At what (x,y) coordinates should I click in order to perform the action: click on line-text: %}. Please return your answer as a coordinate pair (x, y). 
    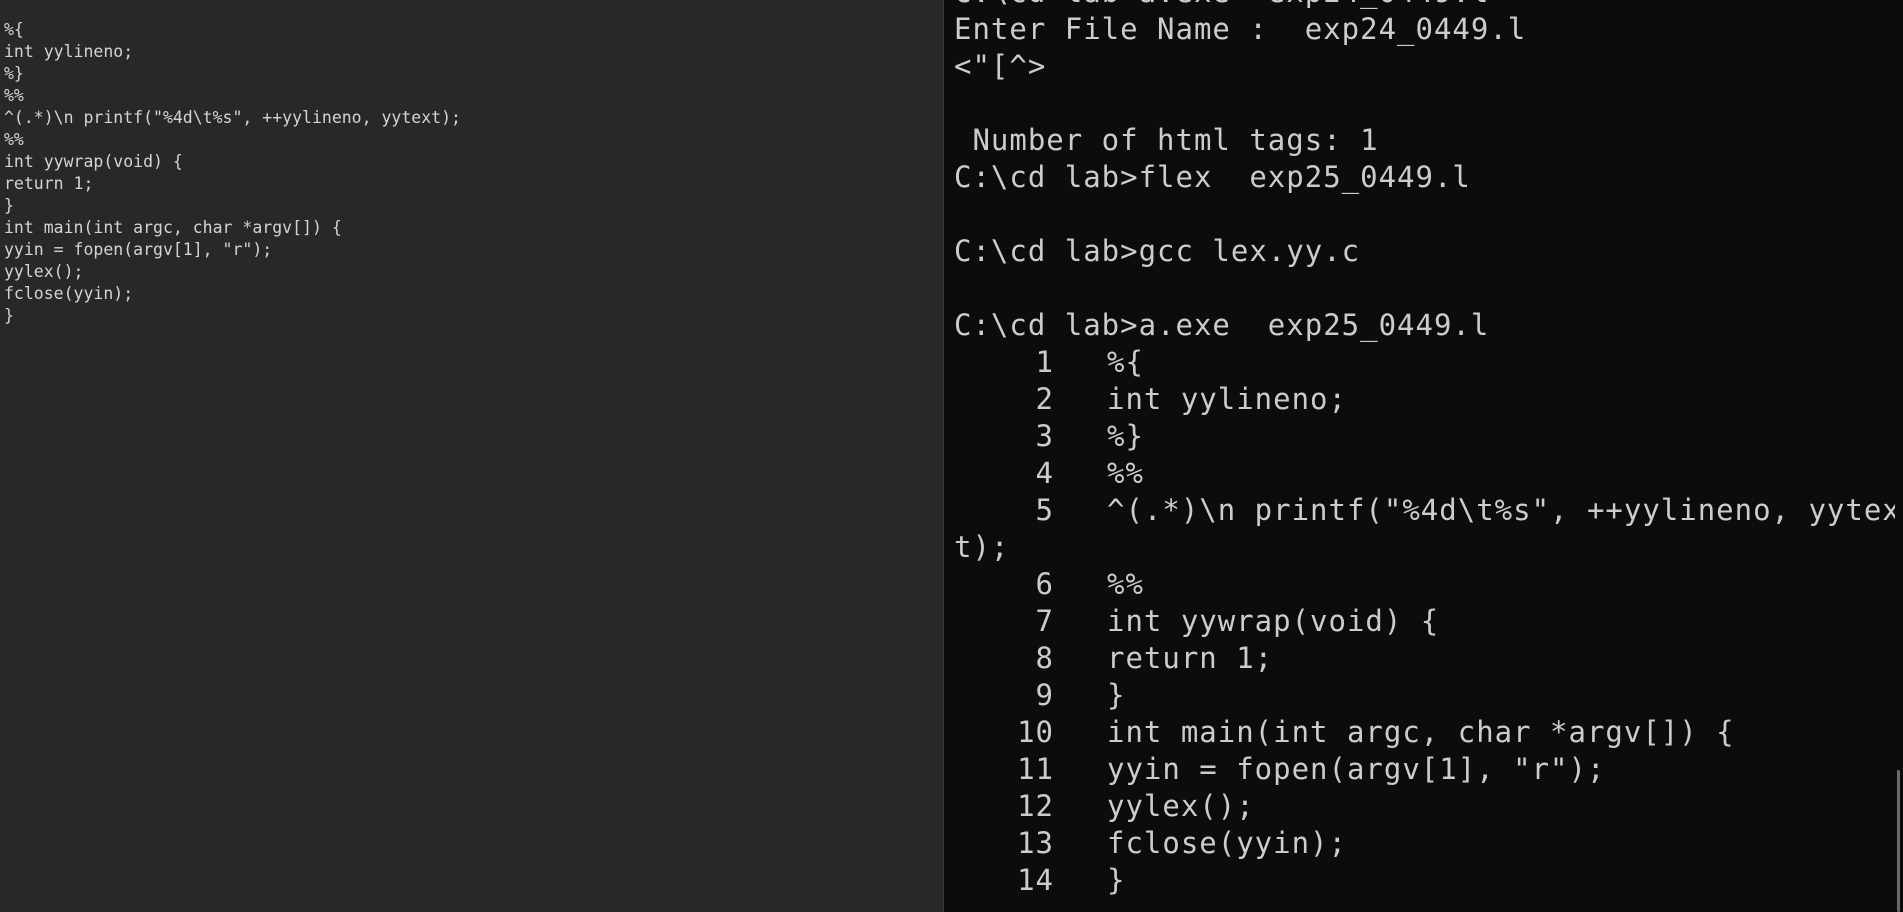
    Looking at the image, I should click on (1125, 436).